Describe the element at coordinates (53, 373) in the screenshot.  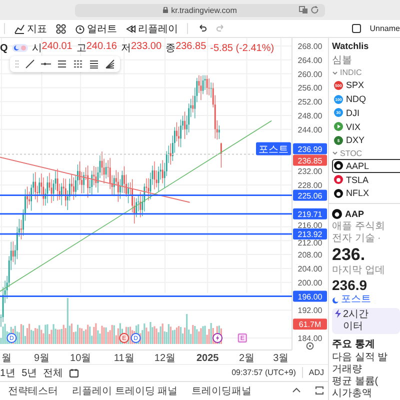
I see `range-button: 전체` at that location.